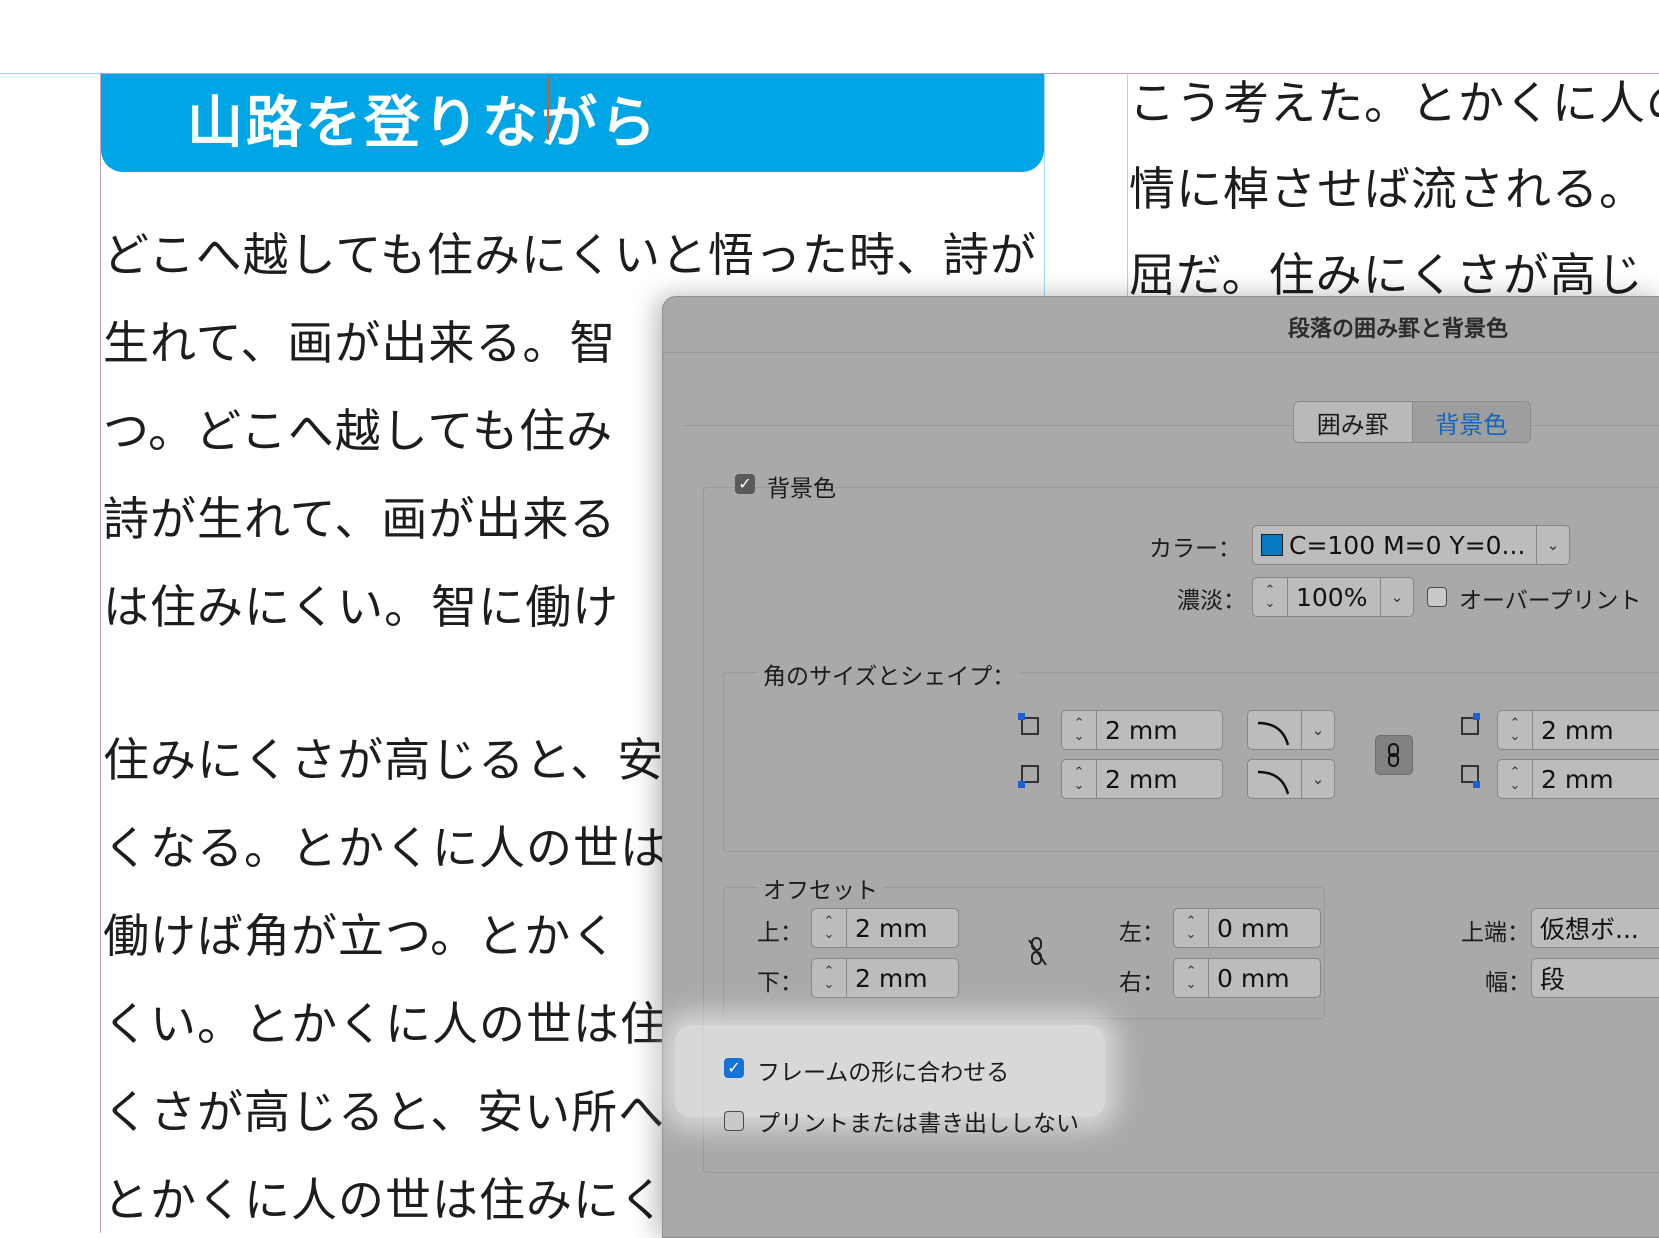 Image resolution: width=1659 pixels, height=1238 pixels. I want to click on no-print-label: プリントまたは書き出ししない, so click(918, 1124).